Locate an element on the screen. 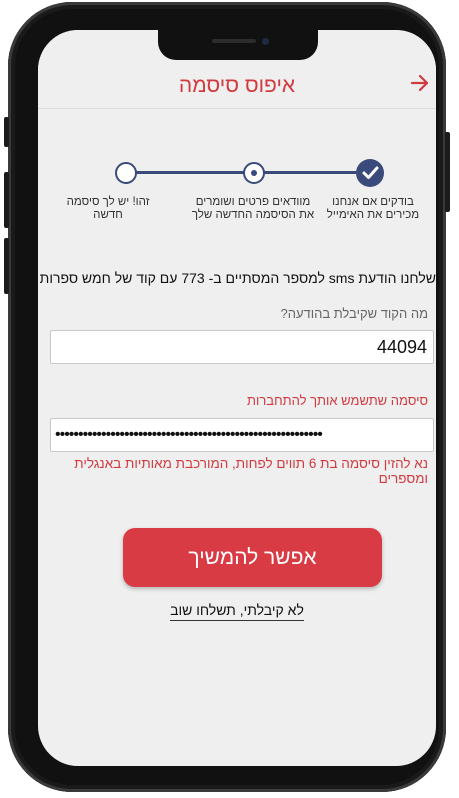  step-1-done-circle is located at coordinates (370, 173).